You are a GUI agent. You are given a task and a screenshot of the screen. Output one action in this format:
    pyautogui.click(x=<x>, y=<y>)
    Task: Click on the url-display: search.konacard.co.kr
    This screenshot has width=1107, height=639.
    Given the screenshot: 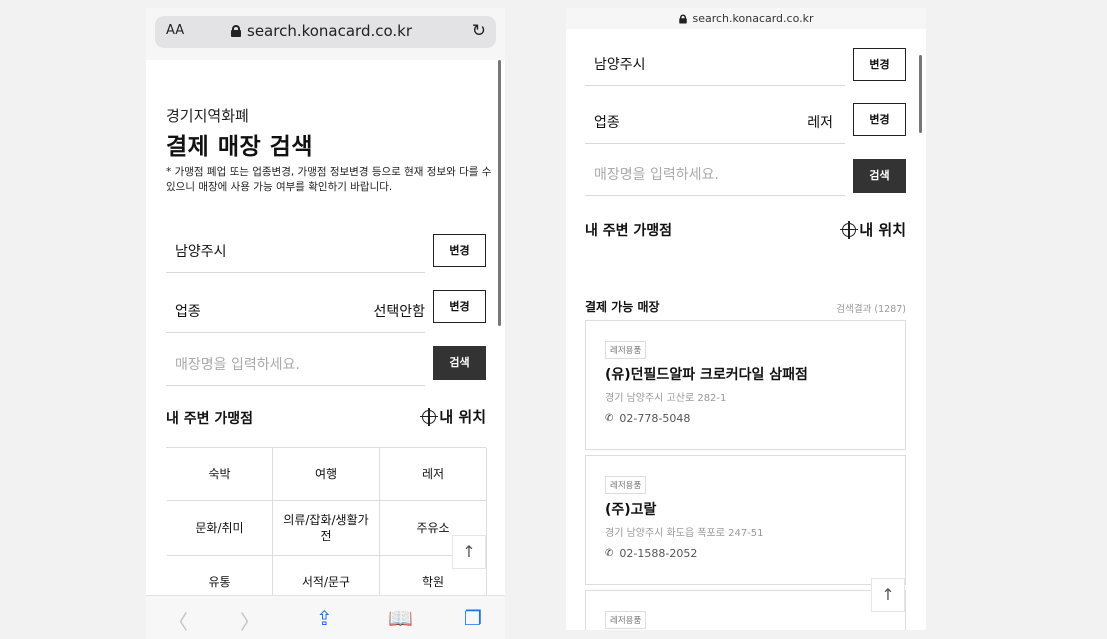 What is the action you would take?
    pyautogui.click(x=321, y=31)
    